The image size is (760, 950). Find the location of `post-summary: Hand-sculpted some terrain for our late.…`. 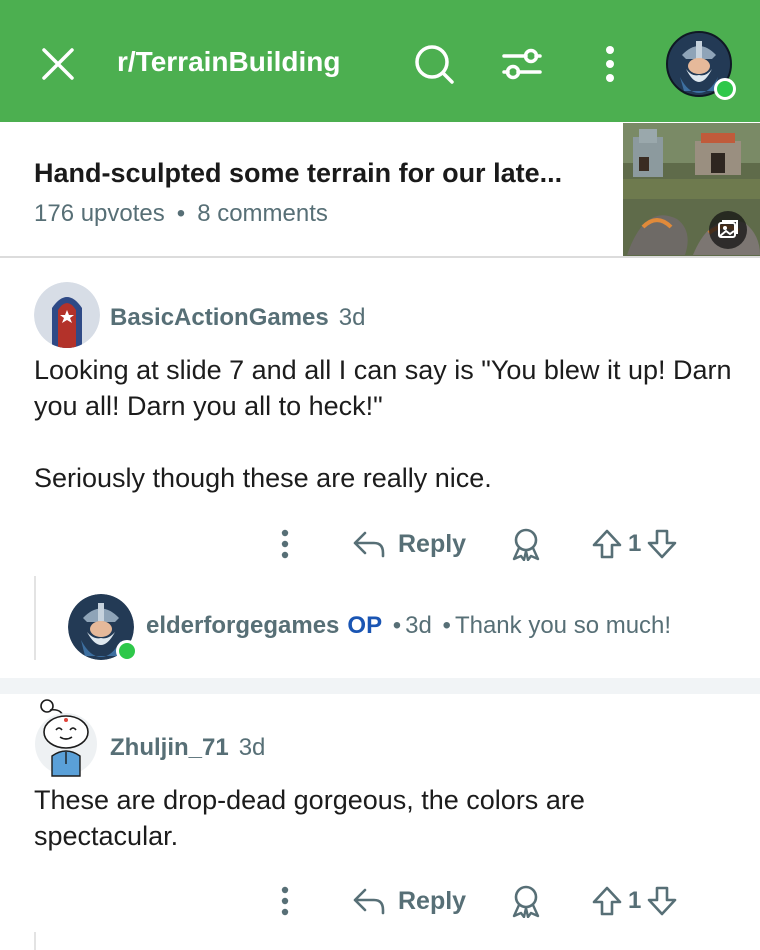

post-summary: Hand-sculpted some terrain for our late.… is located at coordinates (380, 190).